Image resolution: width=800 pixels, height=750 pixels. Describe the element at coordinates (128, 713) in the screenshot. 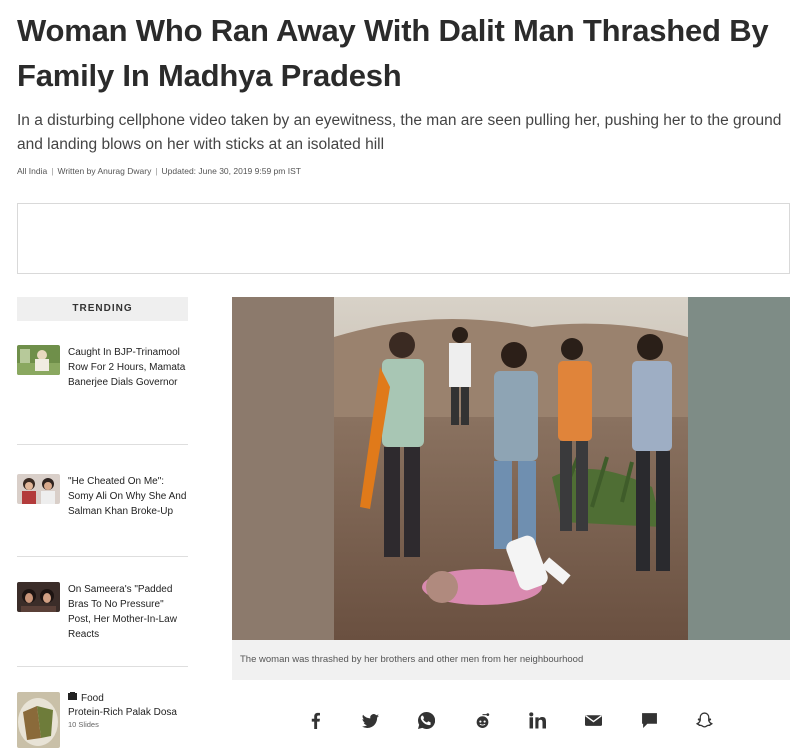

I see `trending-item-title: Protein-Rich Palak Dosa` at that location.